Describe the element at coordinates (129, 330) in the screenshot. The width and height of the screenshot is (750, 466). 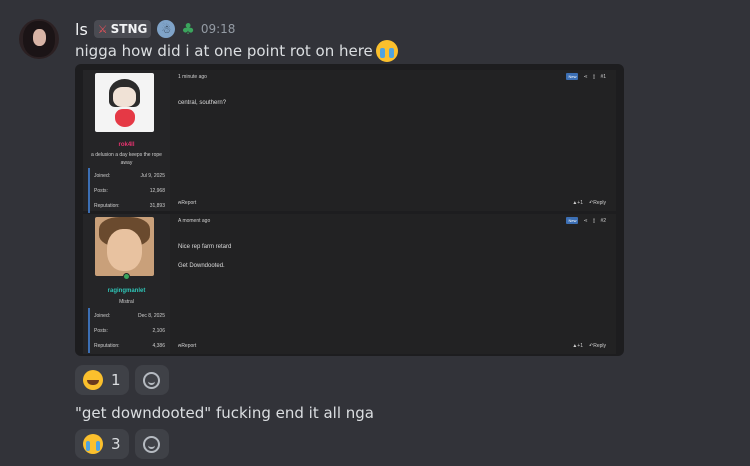
I see `stat-posts: Posts: 2,106` at that location.